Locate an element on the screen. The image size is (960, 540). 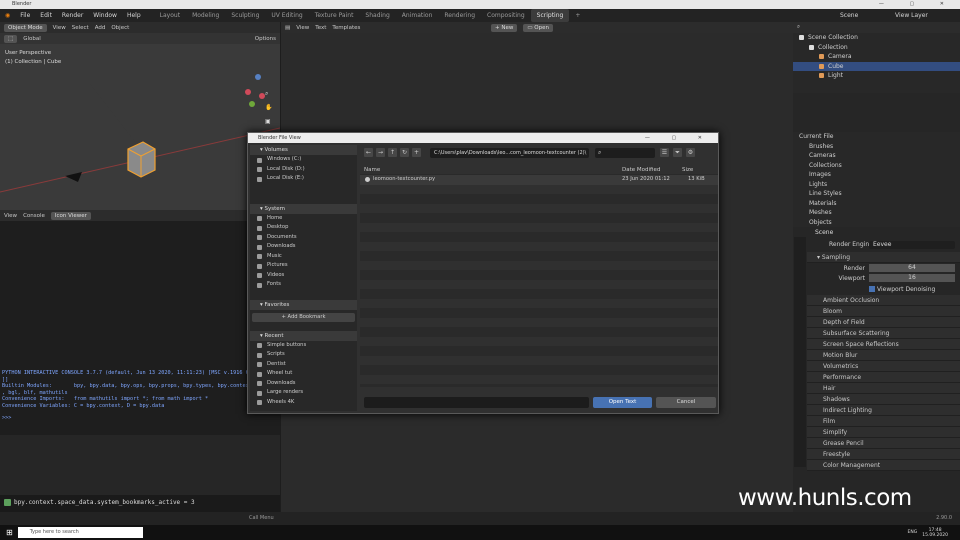
panel-row: Motion Blur is located at coordinates (883, 355).